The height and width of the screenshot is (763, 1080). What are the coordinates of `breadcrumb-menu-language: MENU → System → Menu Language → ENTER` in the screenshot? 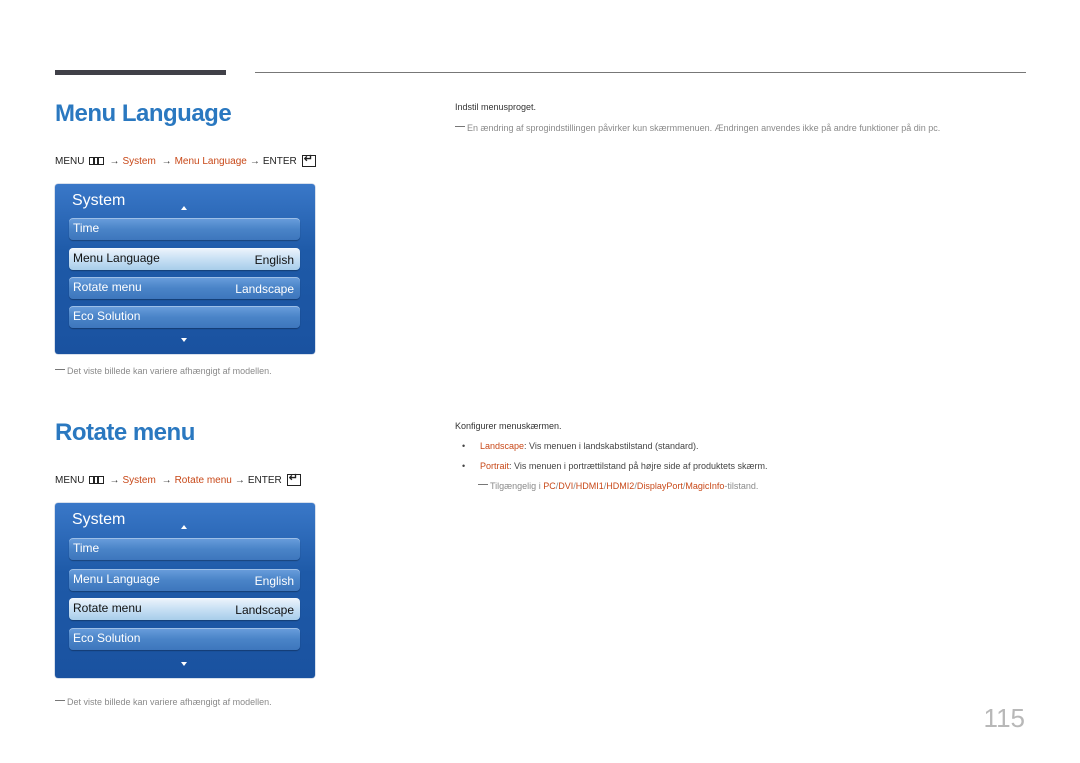 It's located at (185, 159).